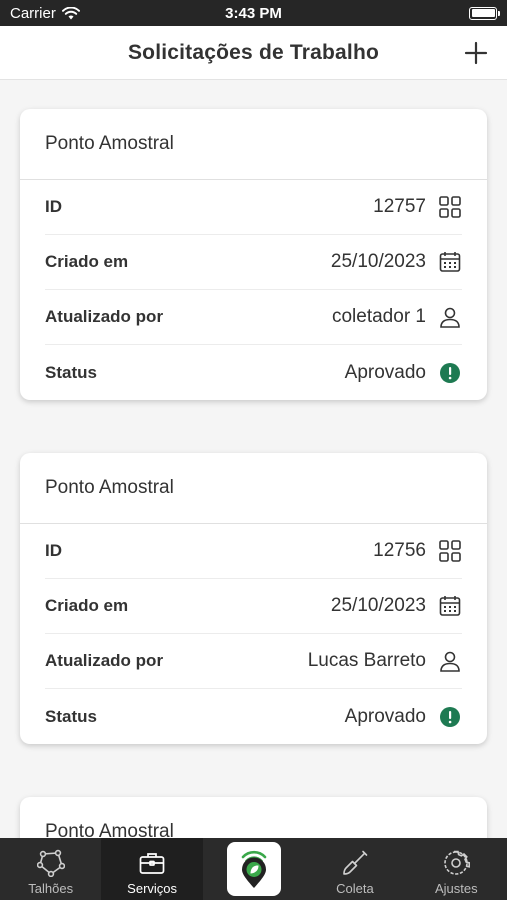  I want to click on request-card: Ponto Amostral, so click(253, 817).